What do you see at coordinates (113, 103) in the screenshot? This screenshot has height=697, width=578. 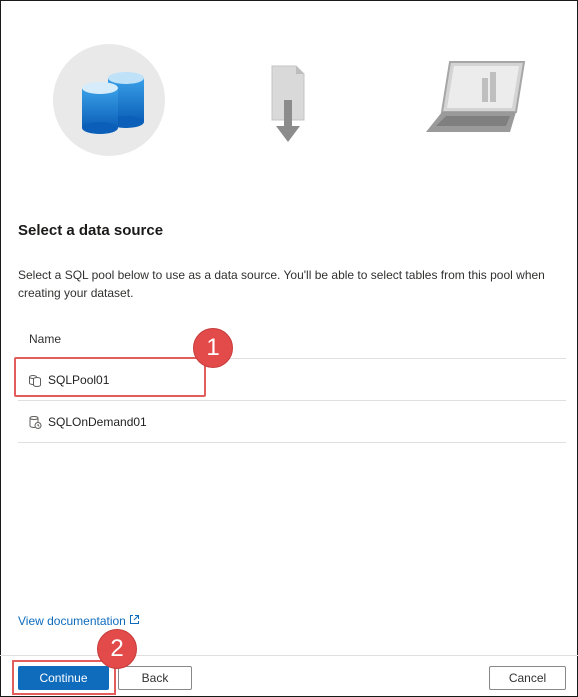 I see `database-icon` at bounding box center [113, 103].